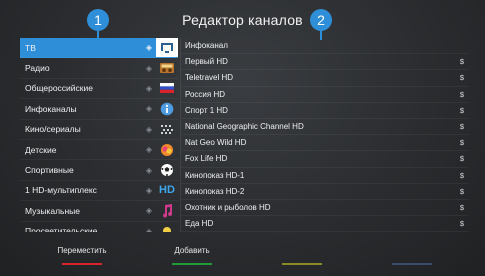 This screenshot has width=485, height=276. I want to click on channel-name: Инфоканал, so click(206, 46).